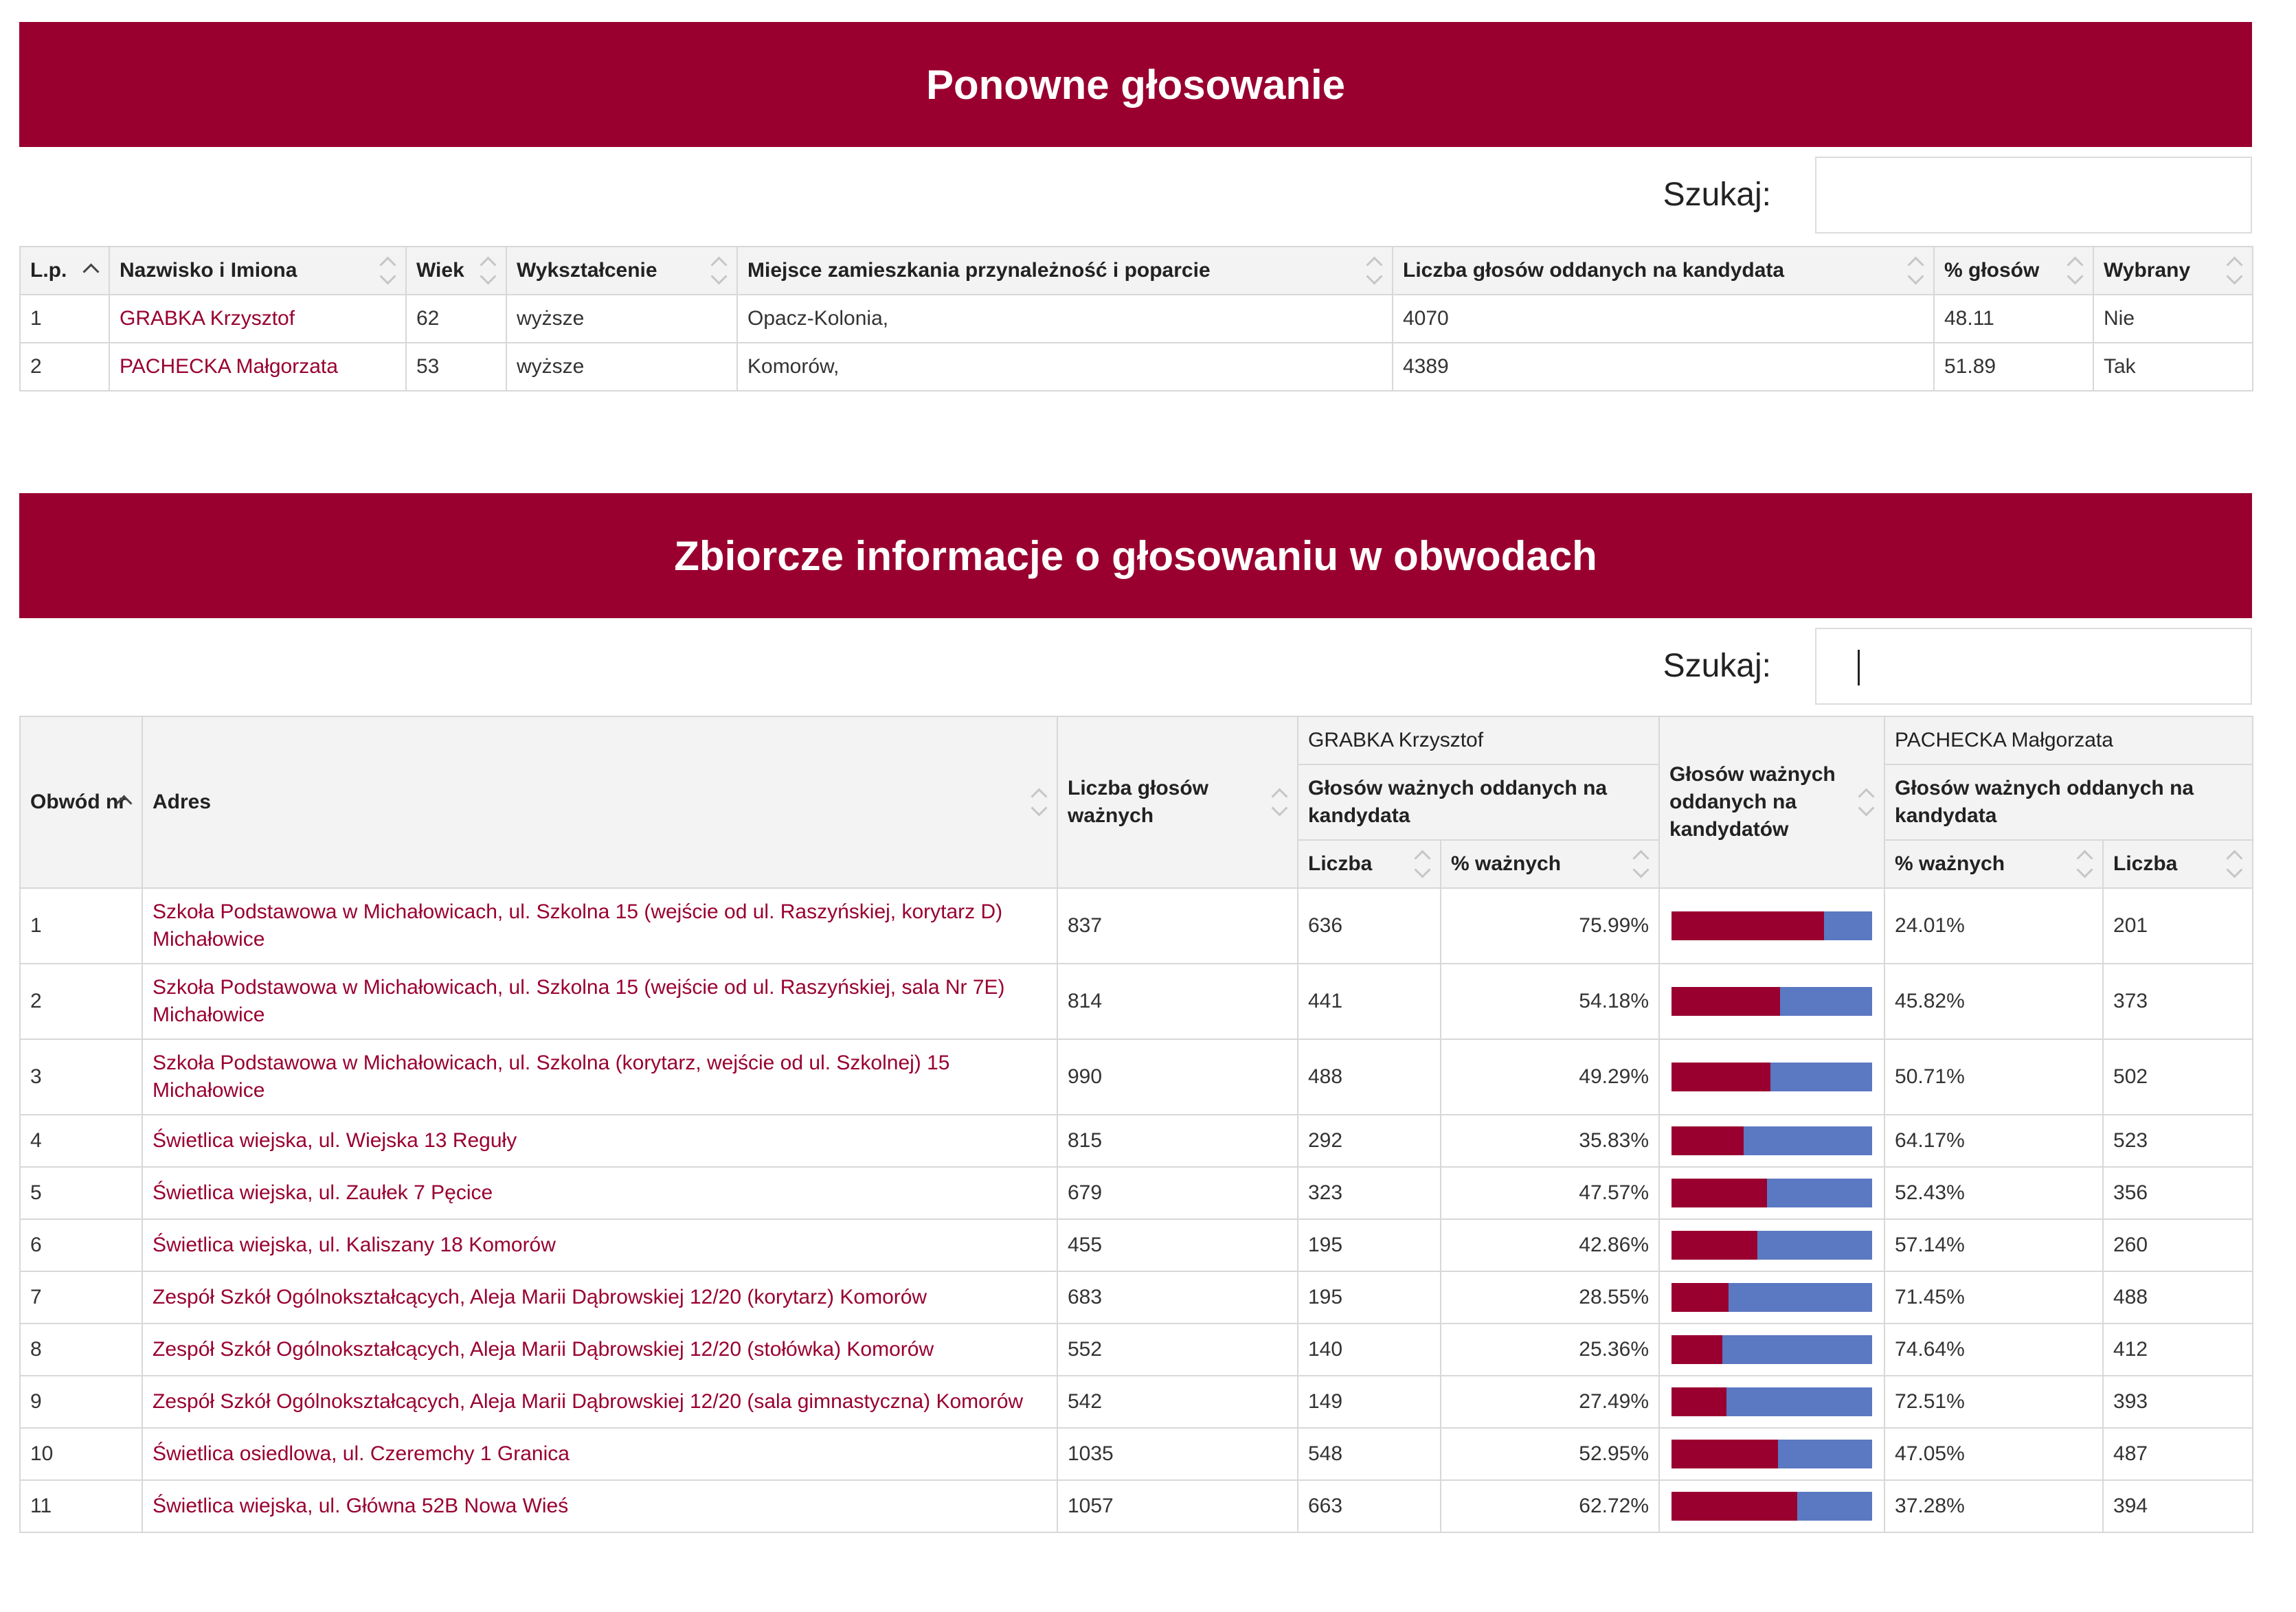 Image resolution: width=2296 pixels, height=1612 pixels. What do you see at coordinates (207, 319) in the screenshot?
I see `candidate-link: GRABKA Krzysztof` at bounding box center [207, 319].